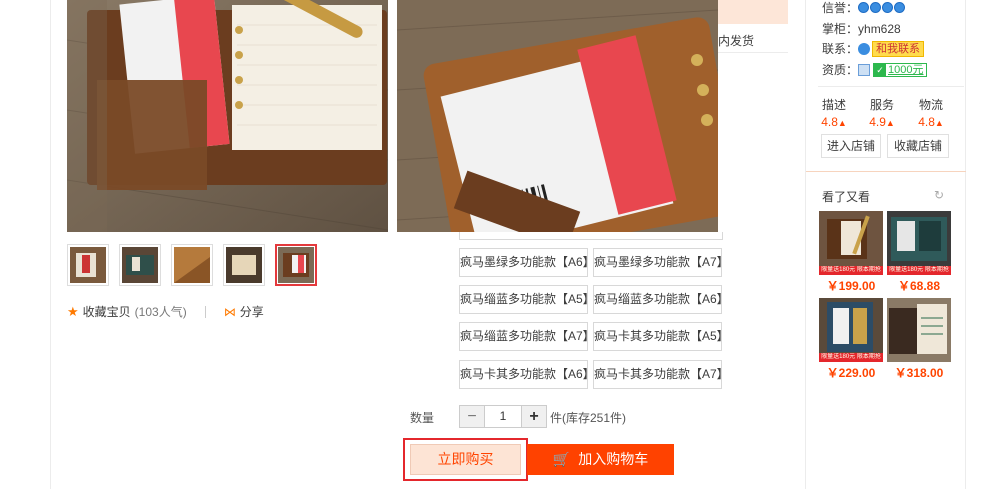  I want to click on score-label: 服务, so click(881, 105).